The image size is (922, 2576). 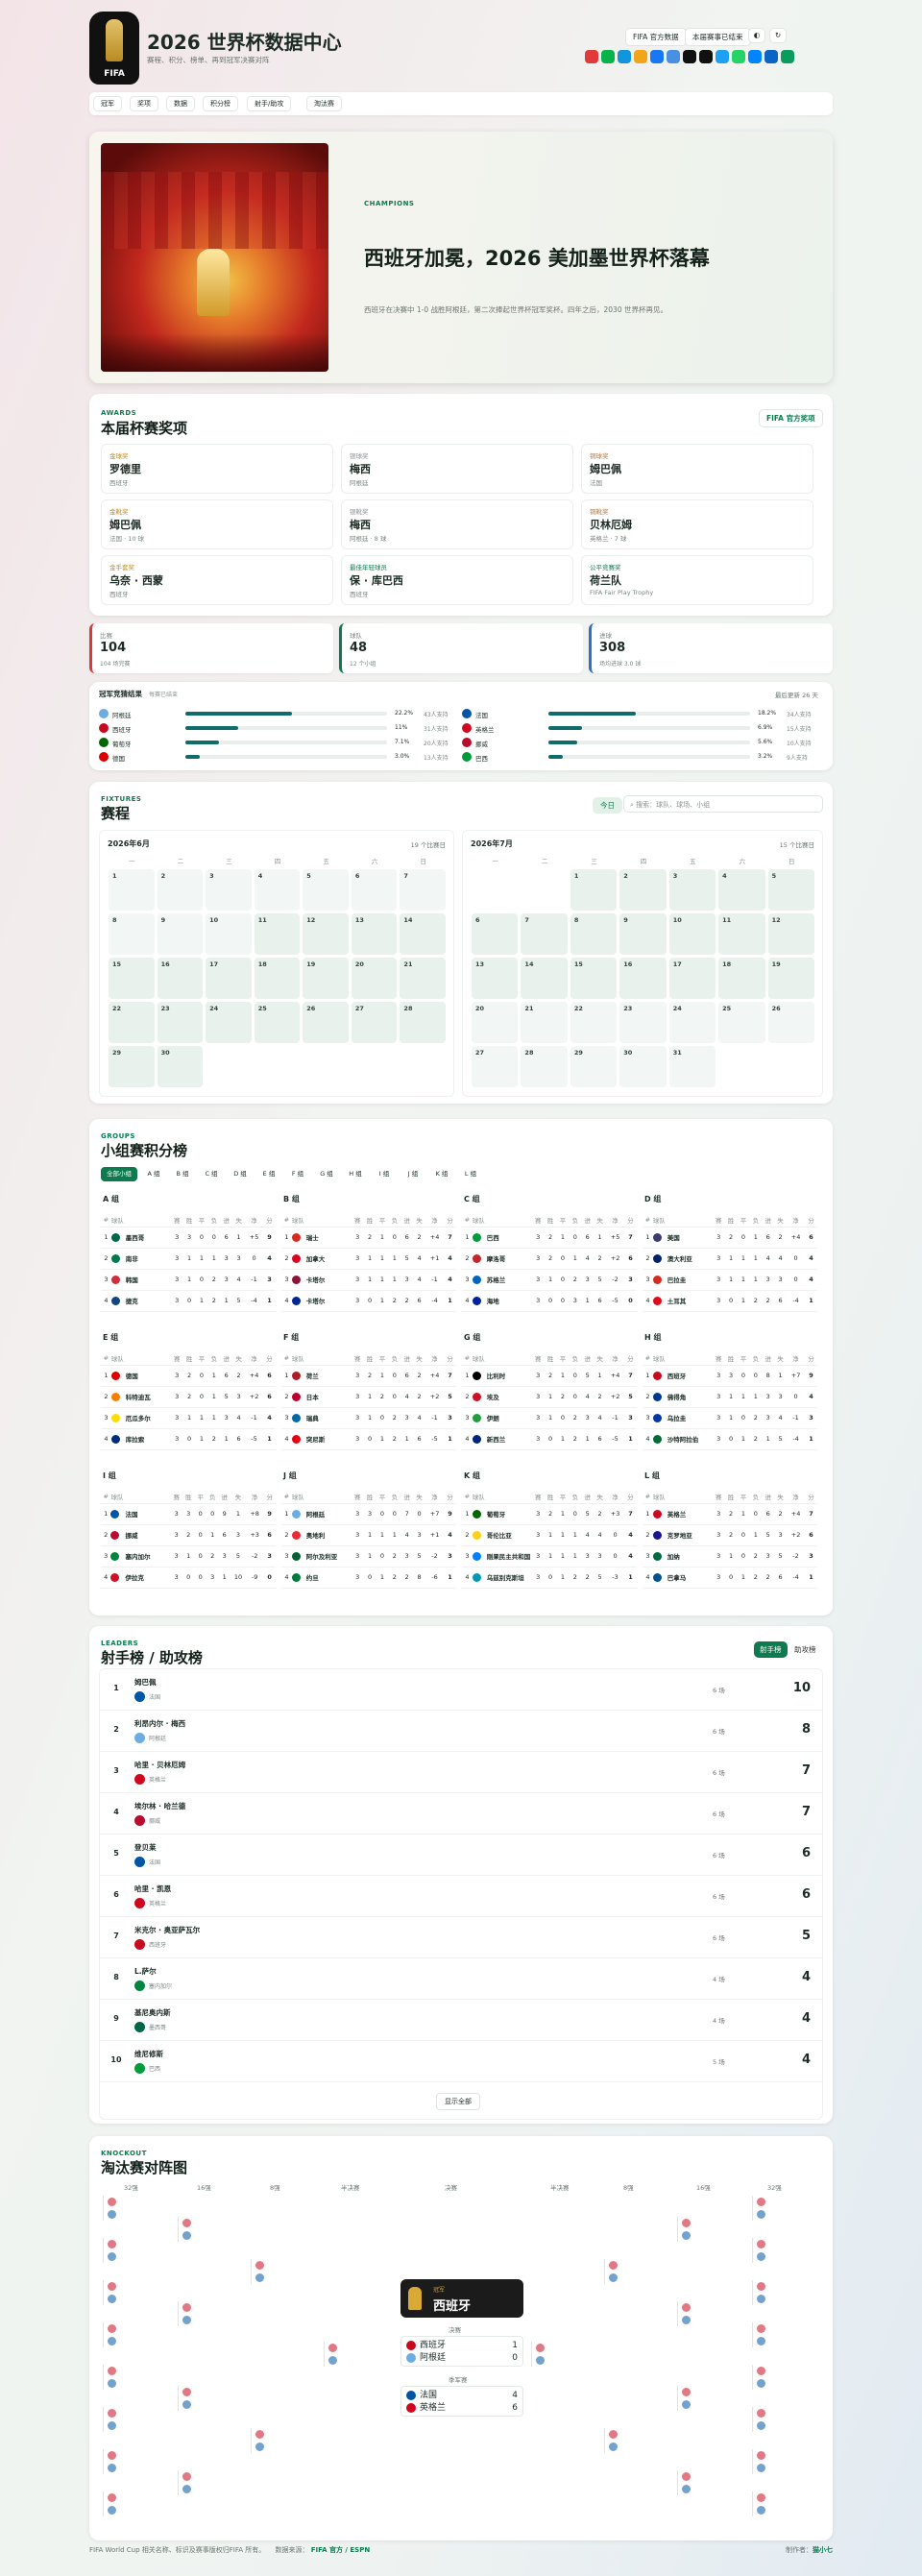 What do you see at coordinates (368, 1535) in the screenshot?
I see `table-row: 2 奥地利 3 1 1 1 4 3 +1 4` at bounding box center [368, 1535].